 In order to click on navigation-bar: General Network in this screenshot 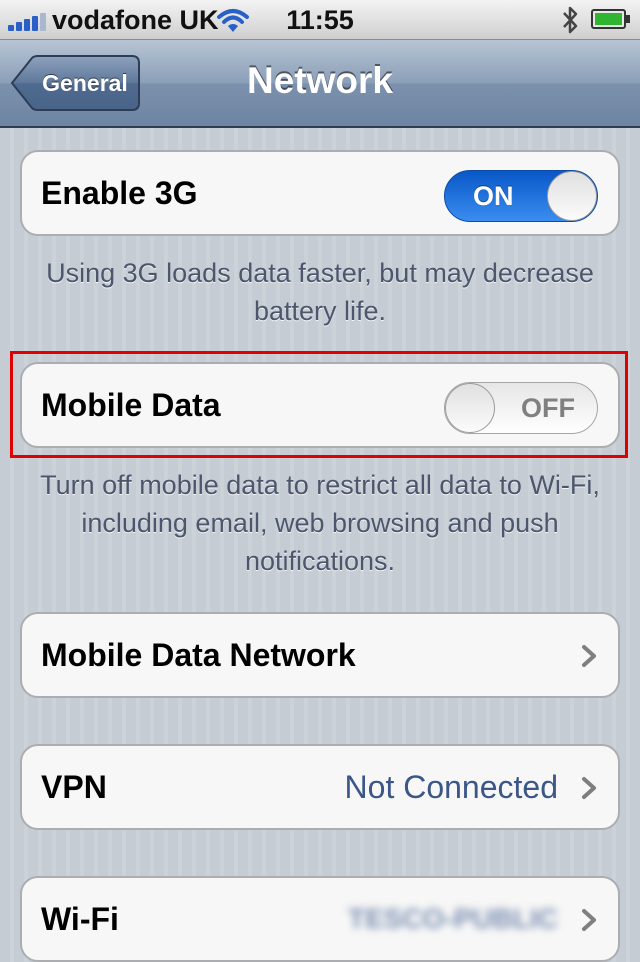, I will do `click(320, 84)`.